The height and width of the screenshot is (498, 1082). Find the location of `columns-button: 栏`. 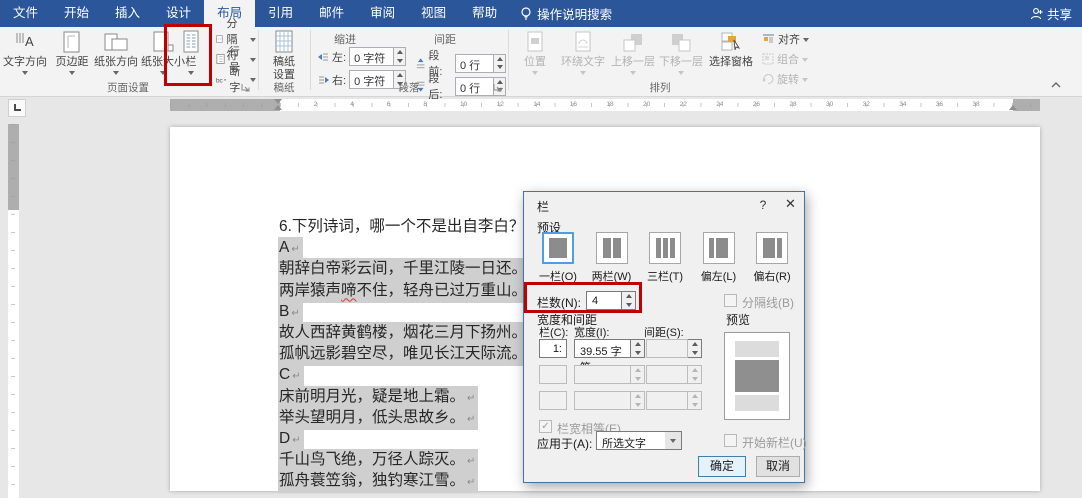

columns-button: 栏 is located at coordinates (191, 52).